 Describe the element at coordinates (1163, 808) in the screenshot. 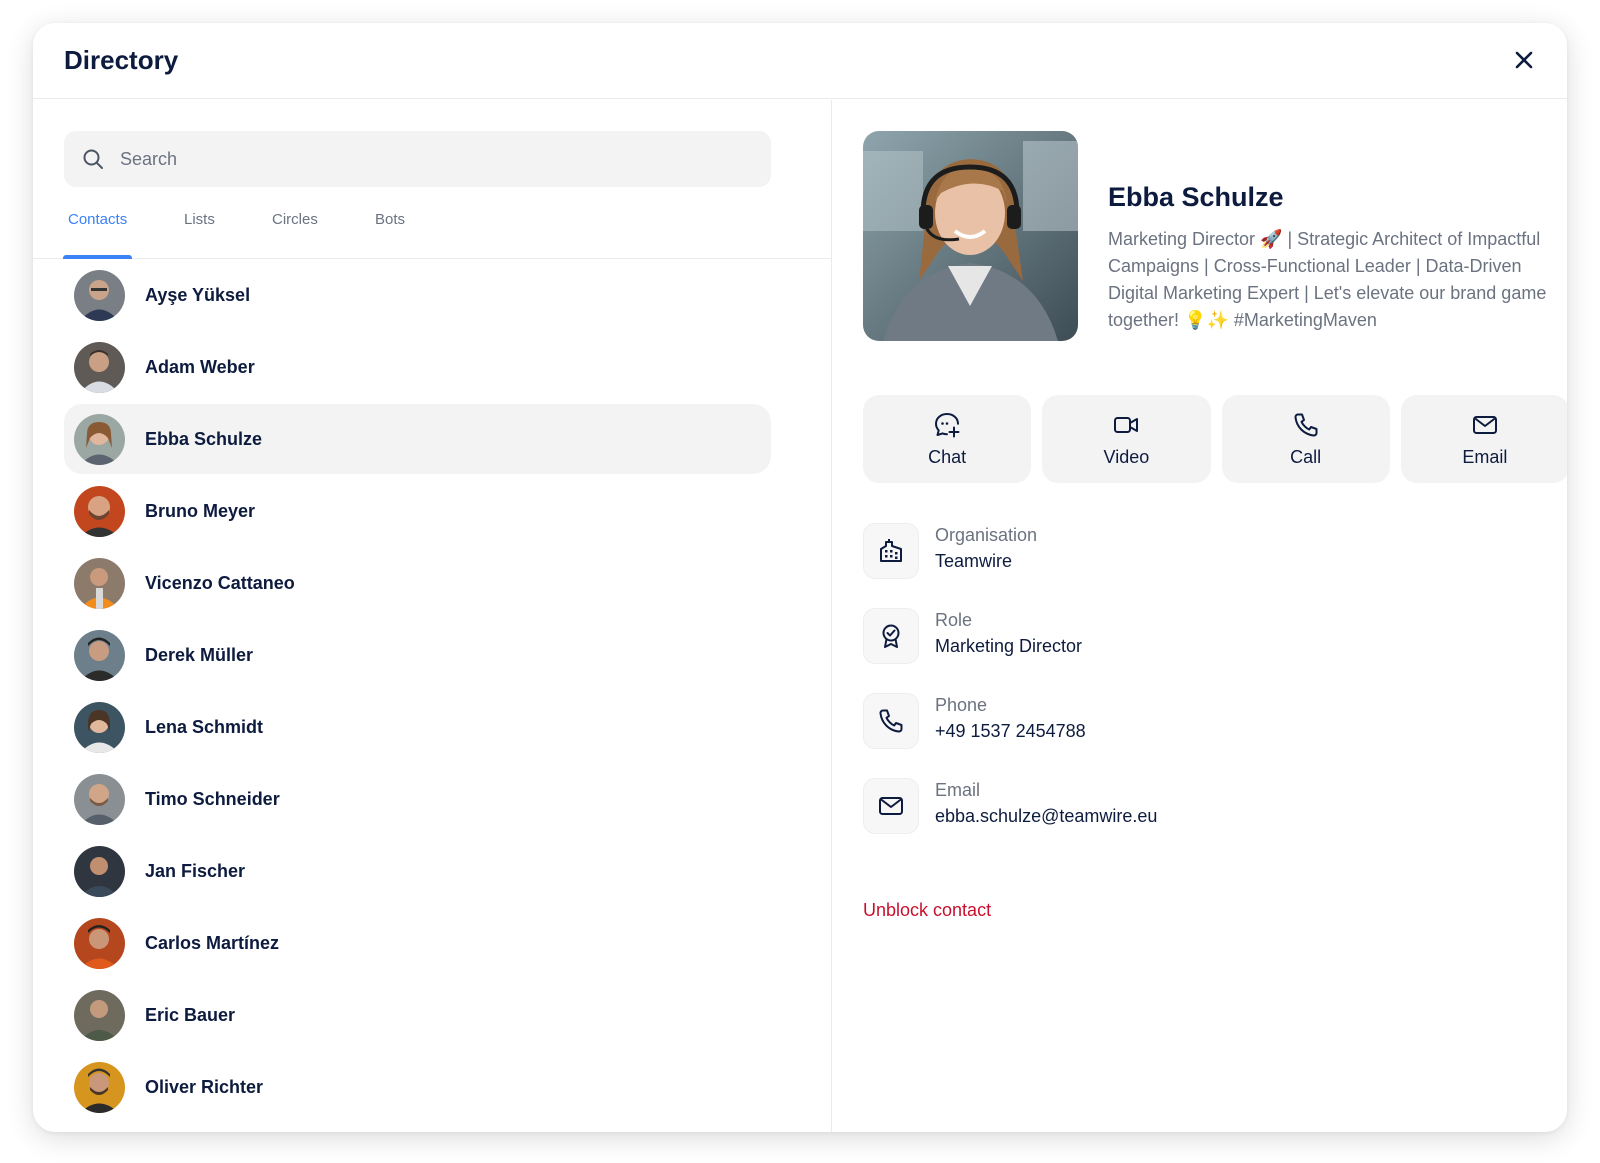

I see `email-row: Email ebba.schulze@teamwire.eu` at that location.